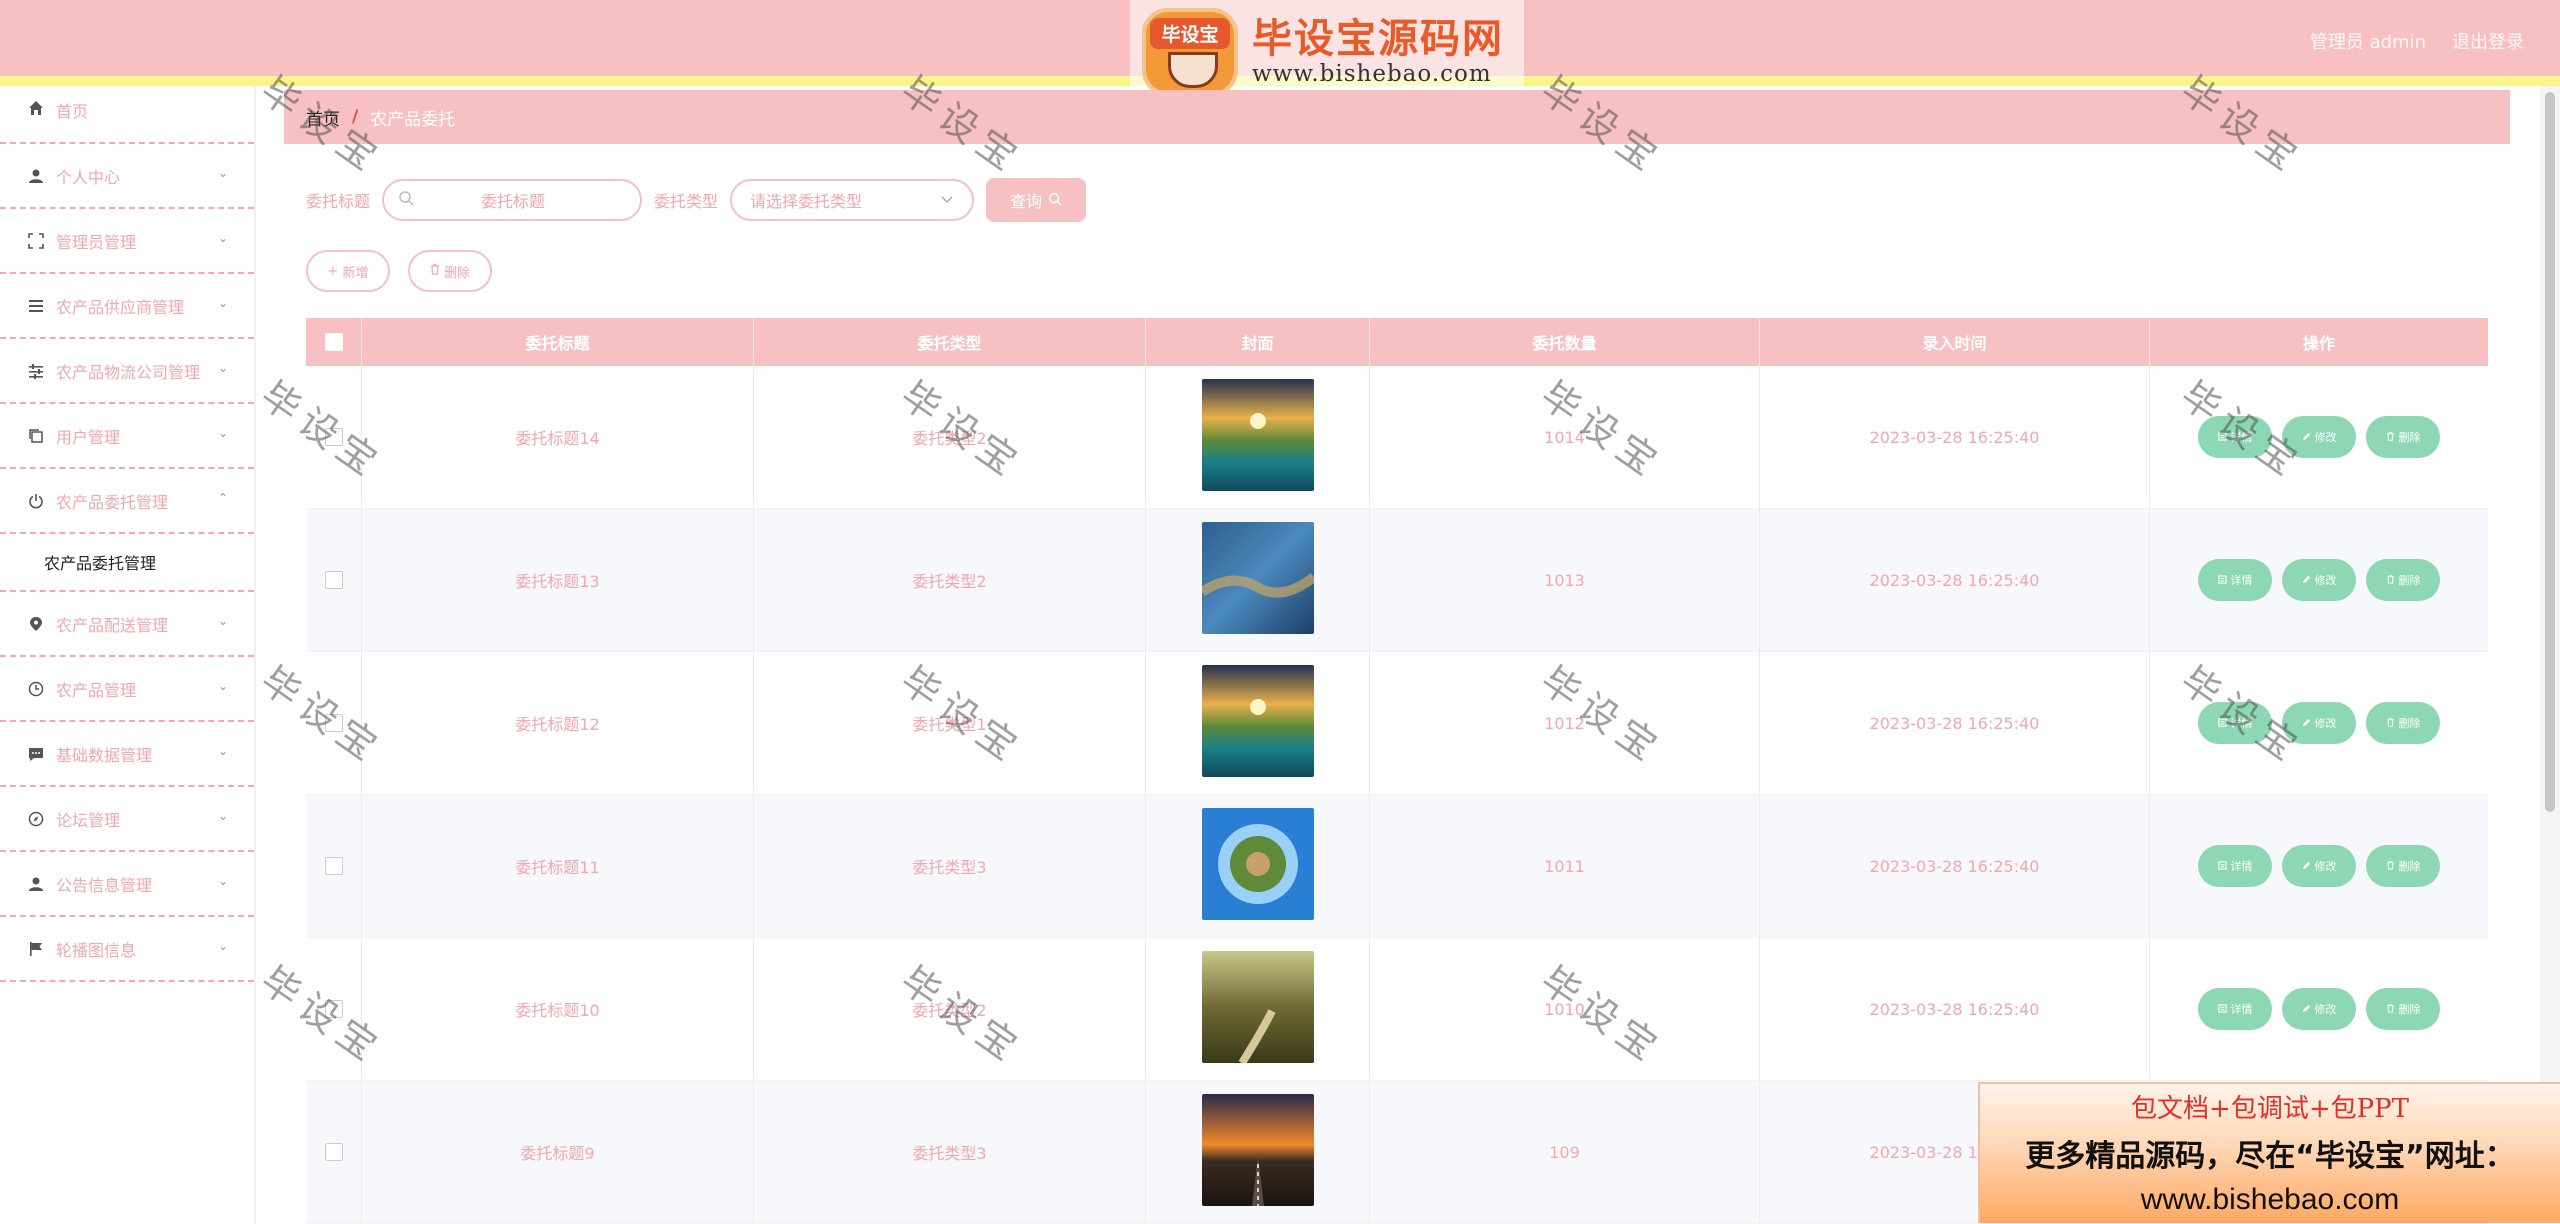  What do you see at coordinates (127, 115) in the screenshot?
I see `sidebar-item-home: 首页` at bounding box center [127, 115].